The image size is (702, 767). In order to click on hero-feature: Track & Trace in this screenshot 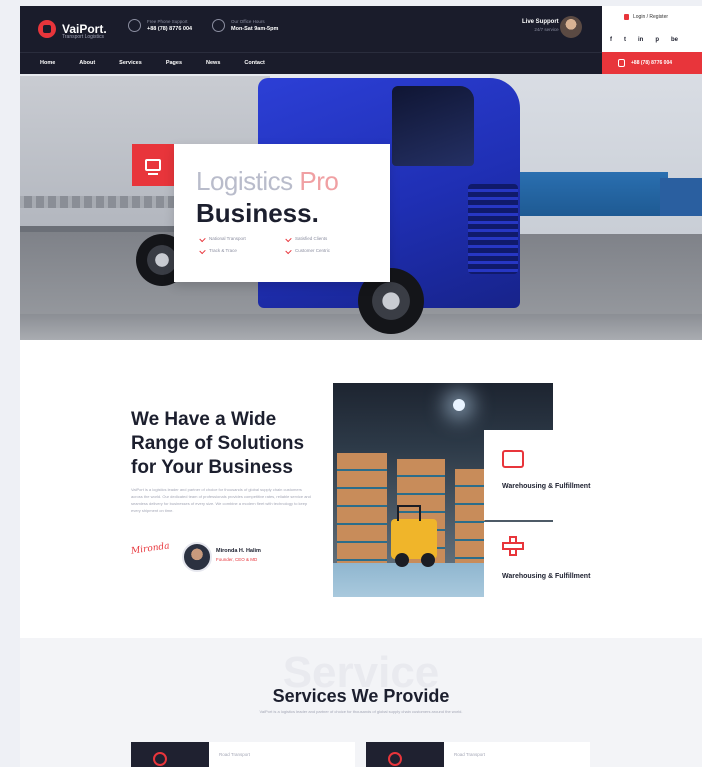, I will do `click(218, 250)`.